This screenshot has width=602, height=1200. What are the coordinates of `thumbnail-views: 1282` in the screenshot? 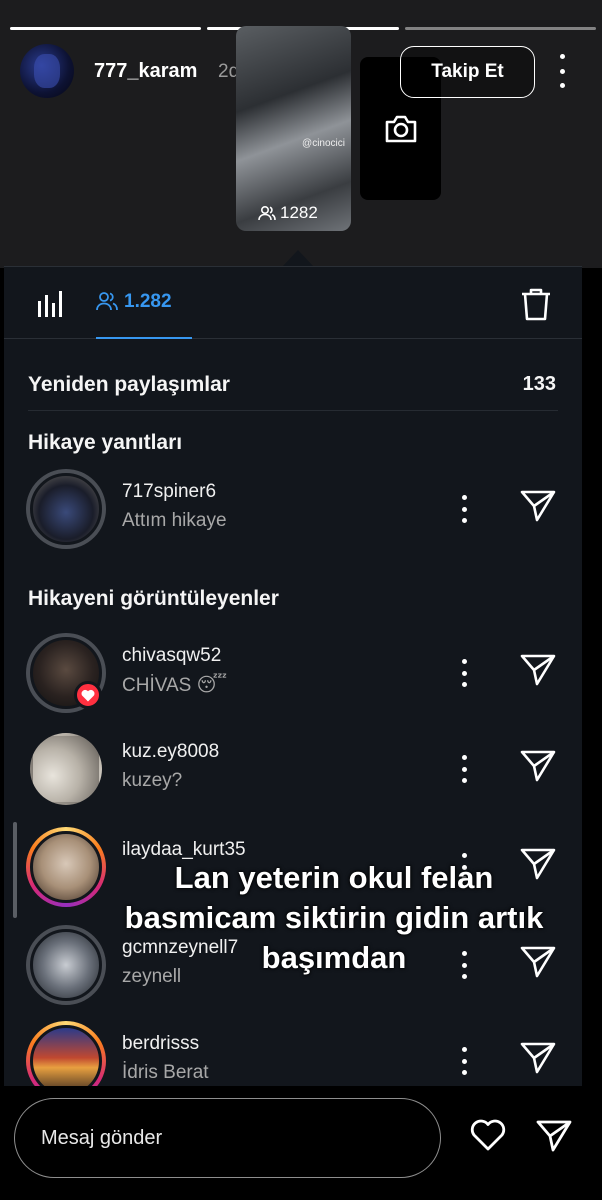 It's located at (288, 213).